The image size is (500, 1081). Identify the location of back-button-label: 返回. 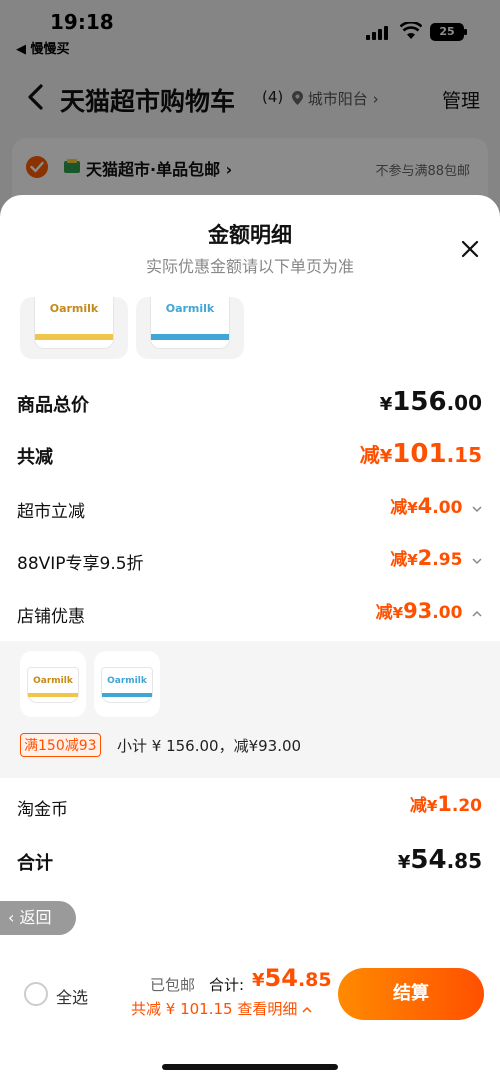
(35, 917).